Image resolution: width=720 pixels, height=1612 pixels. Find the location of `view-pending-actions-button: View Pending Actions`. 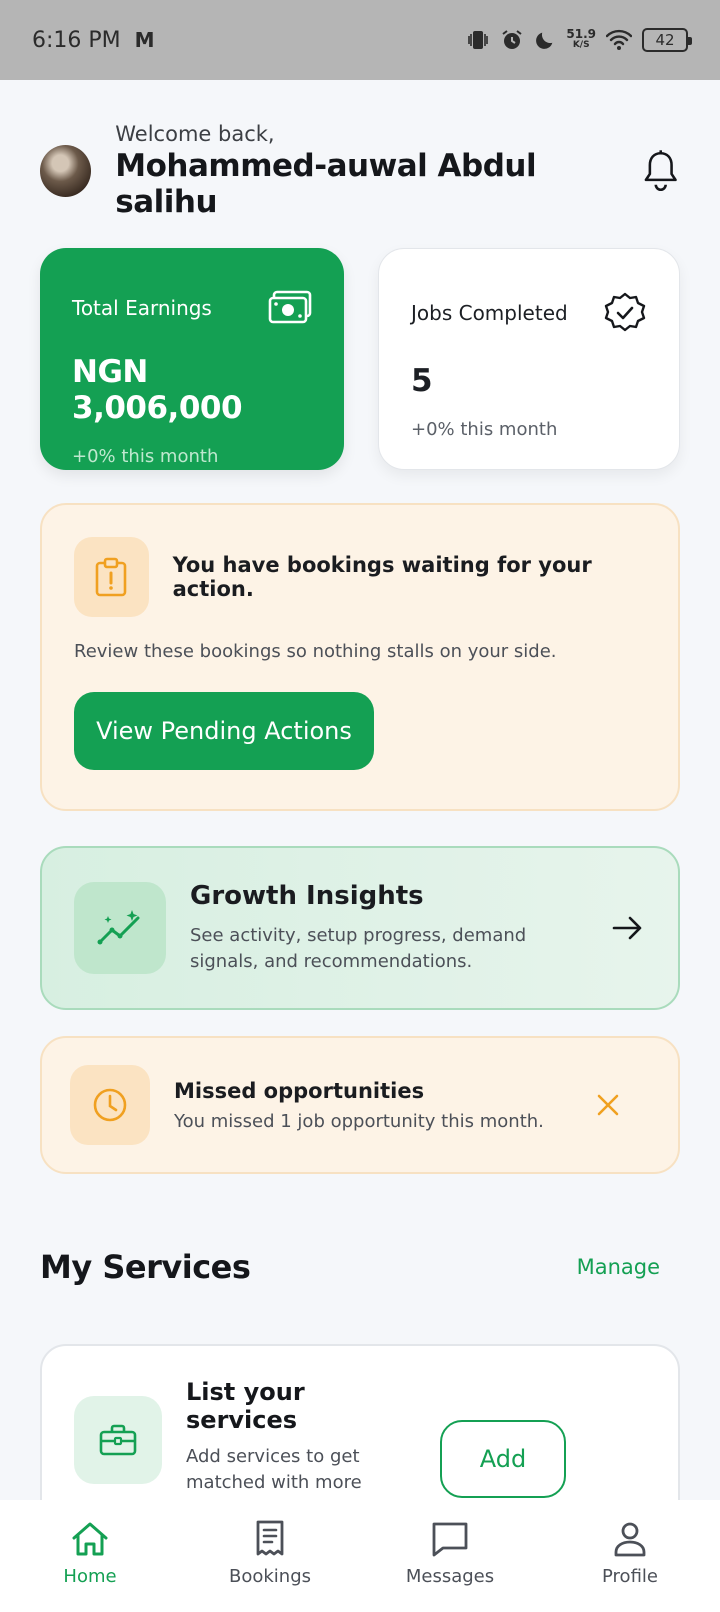

view-pending-actions-button: View Pending Actions is located at coordinates (224, 731).